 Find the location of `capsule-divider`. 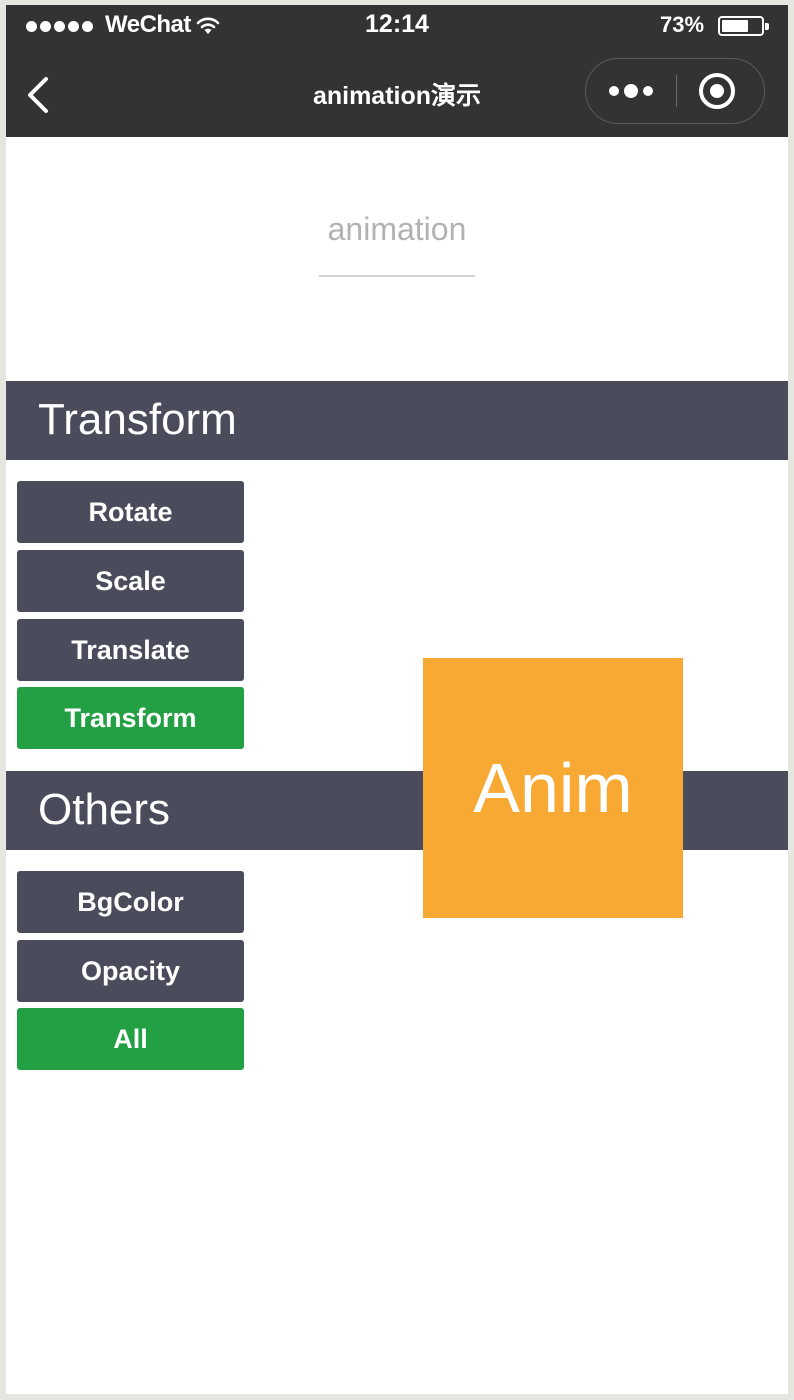

capsule-divider is located at coordinates (676, 91).